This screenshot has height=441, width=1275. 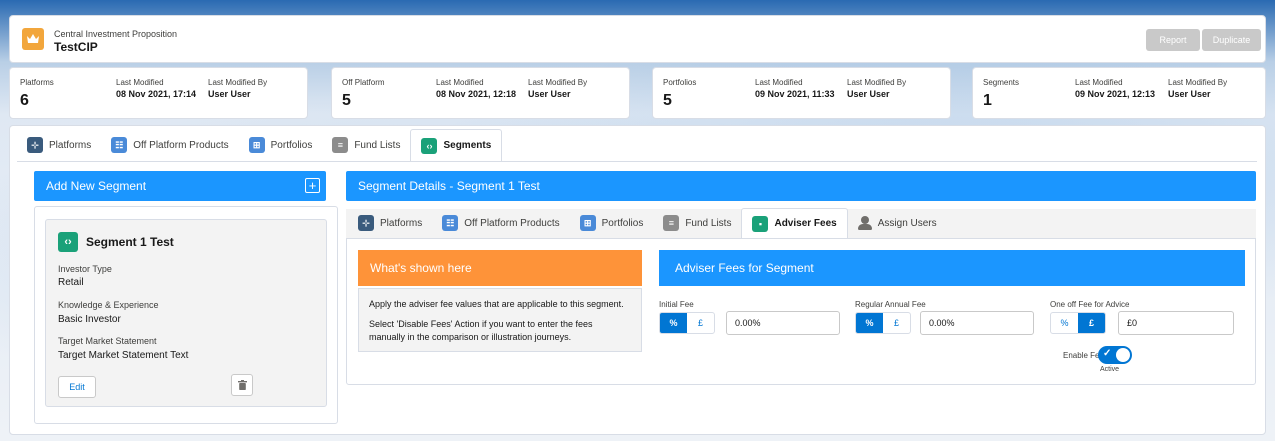 What do you see at coordinates (1115, 355) in the screenshot?
I see `enable-fees-toggle: ✓` at bounding box center [1115, 355].